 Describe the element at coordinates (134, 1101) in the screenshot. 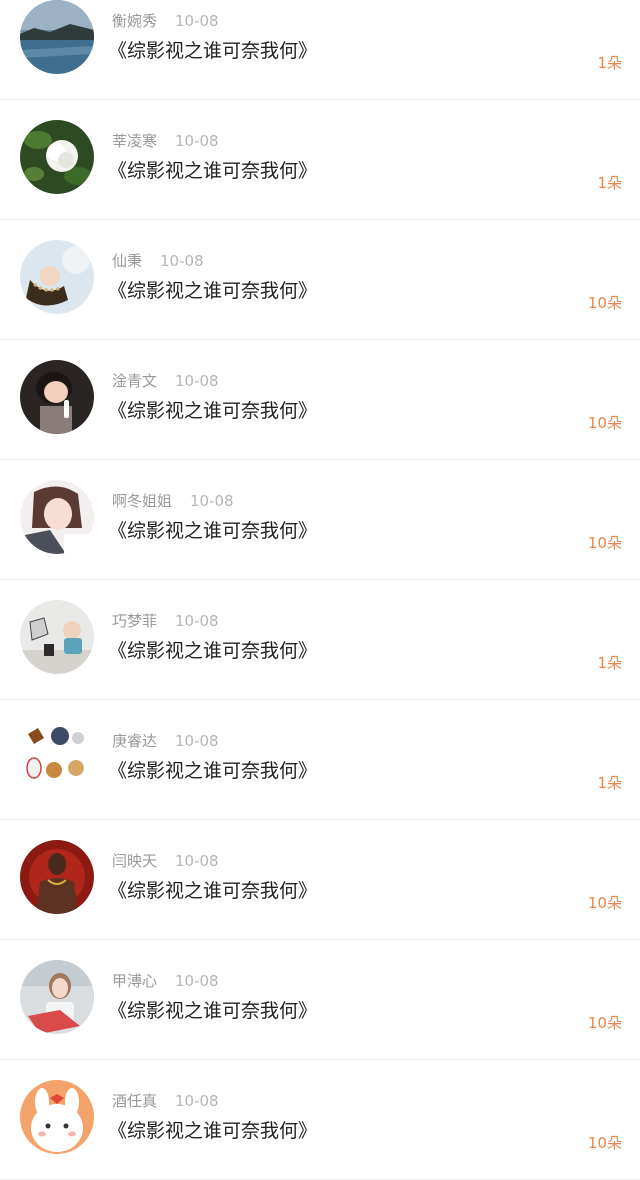

I see `user-name: 酒任真` at that location.